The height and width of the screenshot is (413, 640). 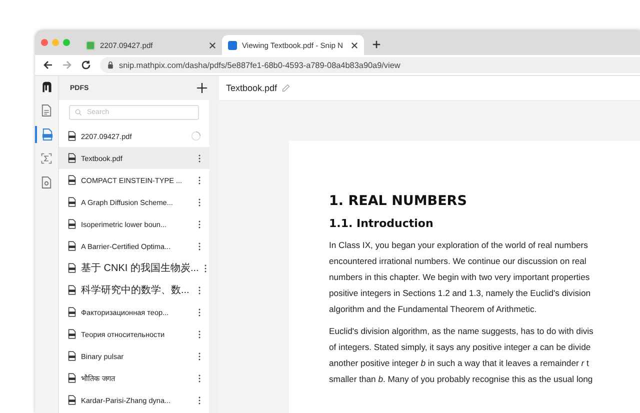 What do you see at coordinates (460, 277) in the screenshot?
I see `body-paragraph: In Class IX, you began your exploration of the world of real numbers encountered irrational numbers. We continue our discussion on real numbers in this chapter. We begin with two very important properties positive integers in Sections 1.2 and 1.3, namely the Euclid's division algorithm and the Fundamental Theorem of Arithmetic.` at bounding box center [460, 277].